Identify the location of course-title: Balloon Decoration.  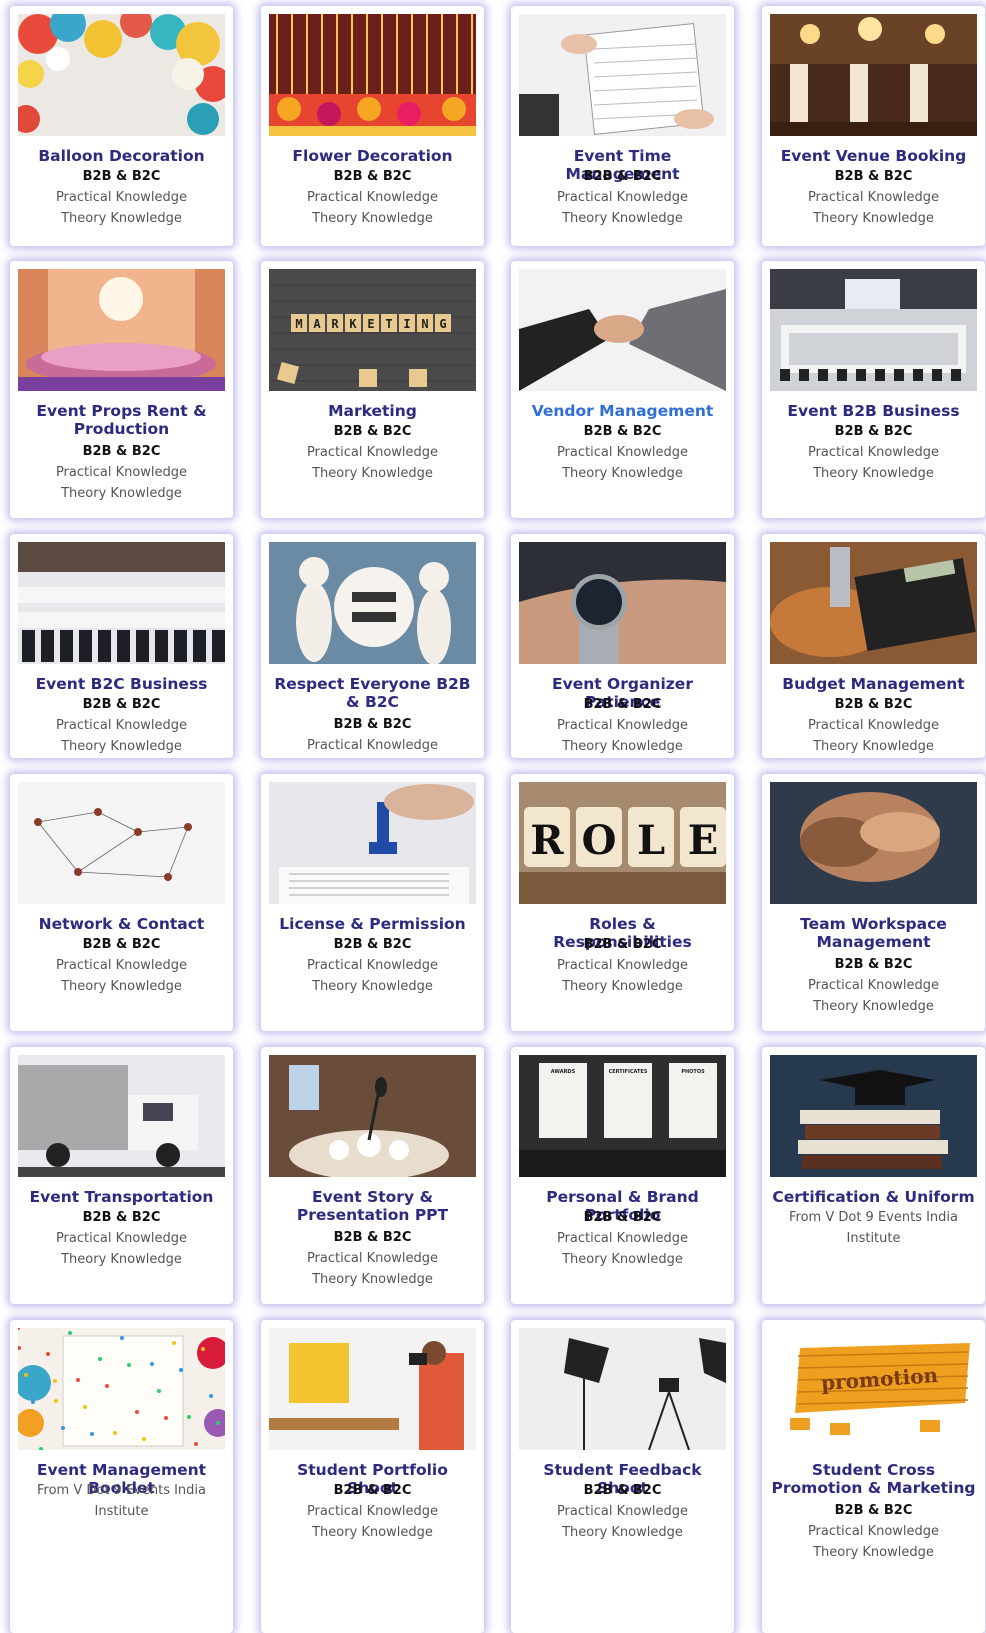
(121, 156).